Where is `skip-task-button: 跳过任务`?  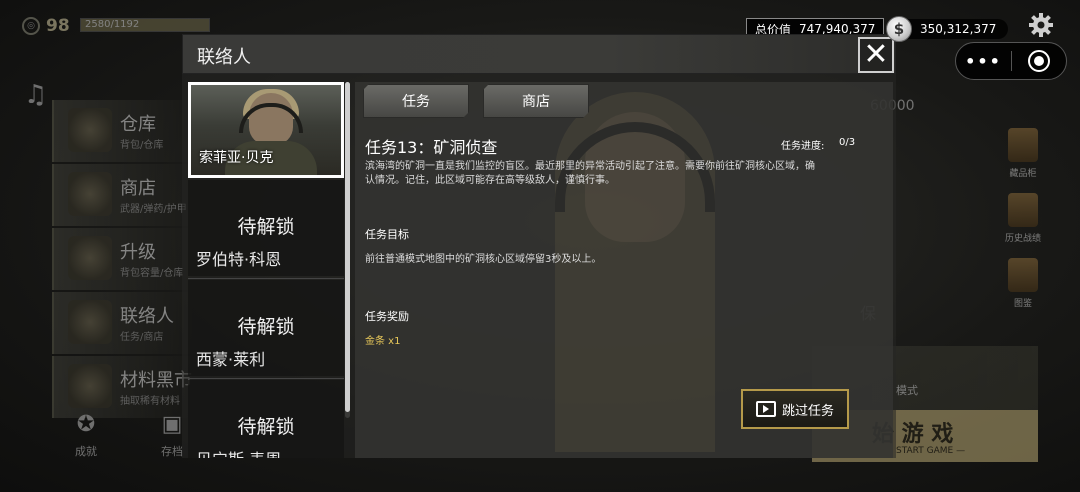
skip-task-button: 跳过任务 is located at coordinates (795, 409).